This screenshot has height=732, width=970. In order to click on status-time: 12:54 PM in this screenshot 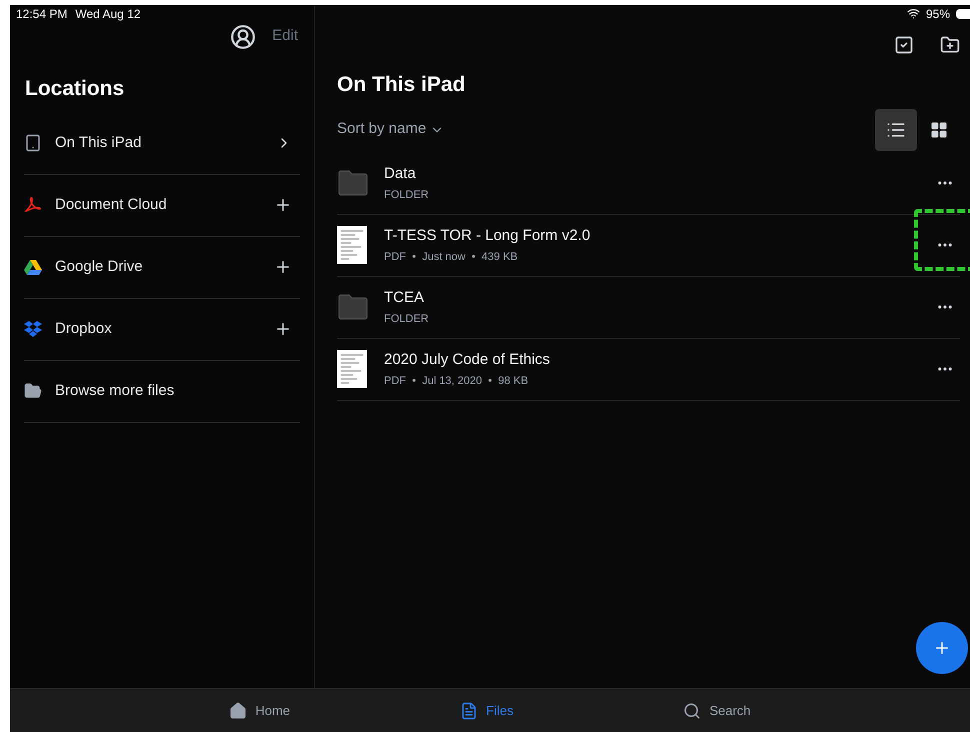, I will do `click(42, 14)`.